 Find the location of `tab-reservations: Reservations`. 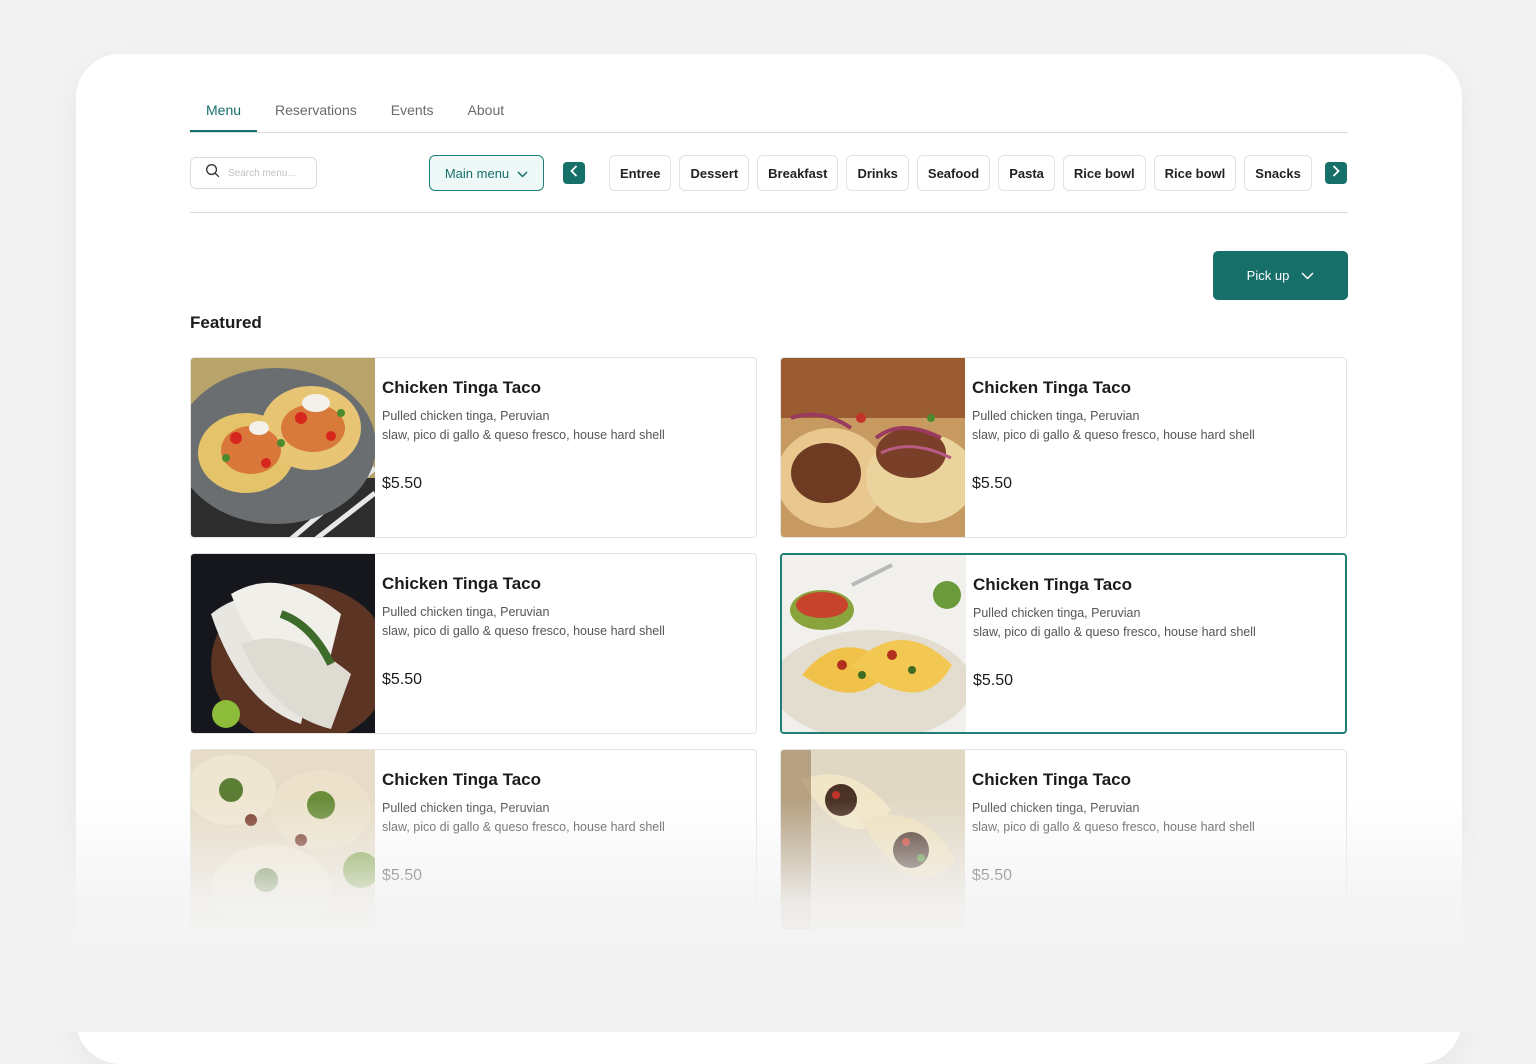

tab-reservations: Reservations is located at coordinates (316, 112).